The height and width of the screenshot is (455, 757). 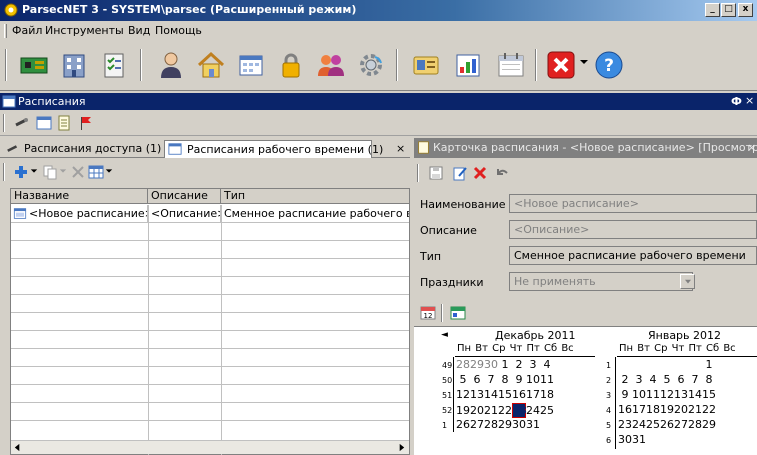 What do you see at coordinates (27, 30) in the screenshot?
I see `menu-file: Файл` at bounding box center [27, 30].